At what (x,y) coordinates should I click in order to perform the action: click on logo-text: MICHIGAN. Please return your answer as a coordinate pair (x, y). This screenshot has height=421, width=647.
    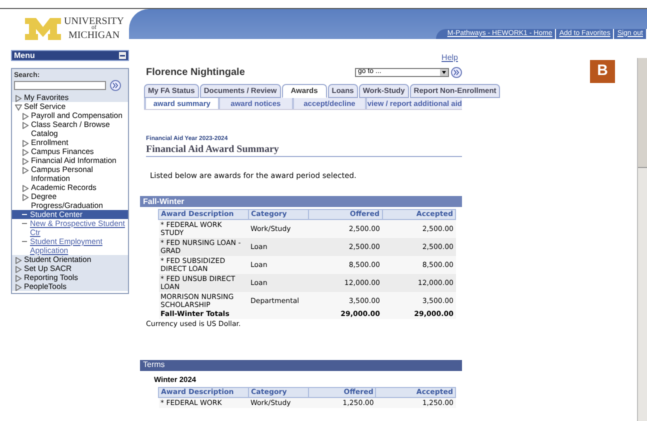
    Looking at the image, I should click on (94, 35).